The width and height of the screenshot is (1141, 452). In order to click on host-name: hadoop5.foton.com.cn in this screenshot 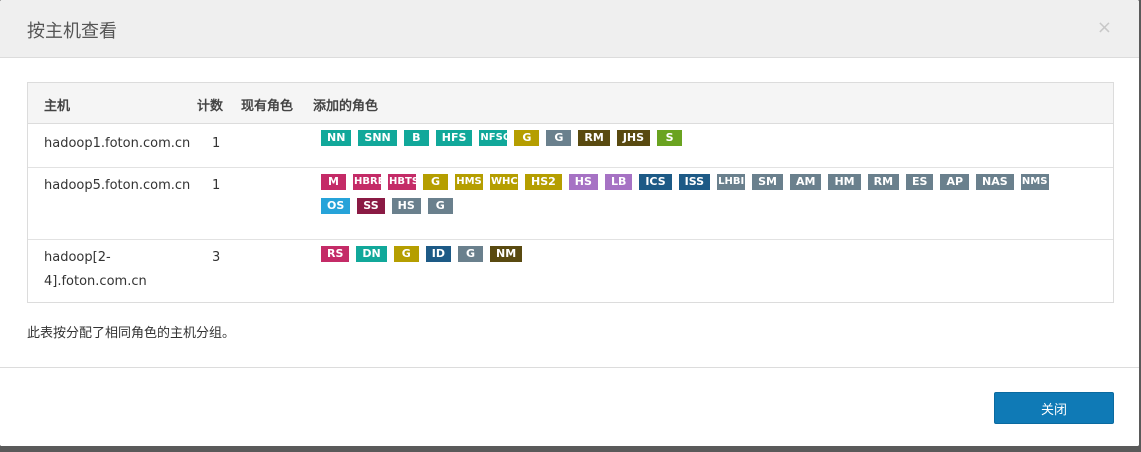, I will do `click(117, 185)`.